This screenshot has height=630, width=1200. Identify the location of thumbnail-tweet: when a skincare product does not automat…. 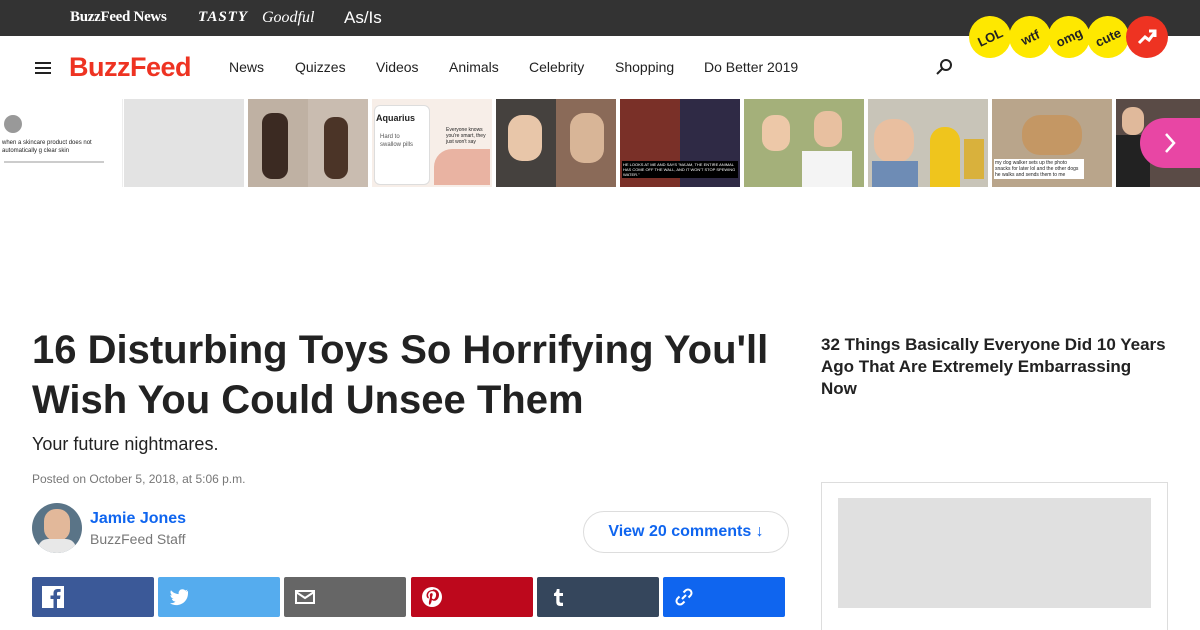
(61, 143).